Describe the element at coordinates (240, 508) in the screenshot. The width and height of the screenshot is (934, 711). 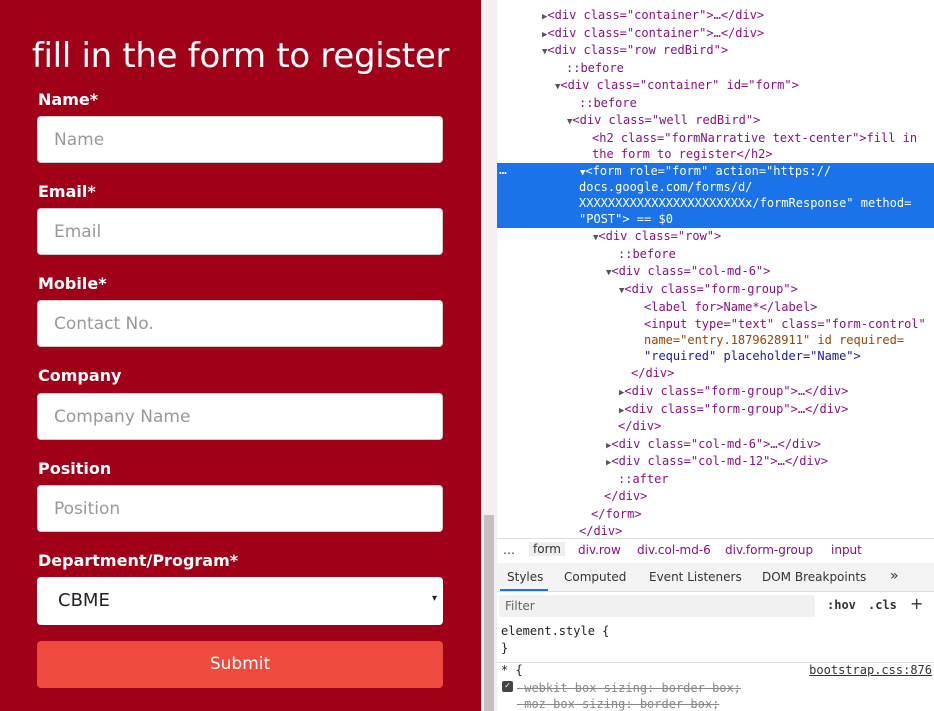
I see `position-input` at that location.